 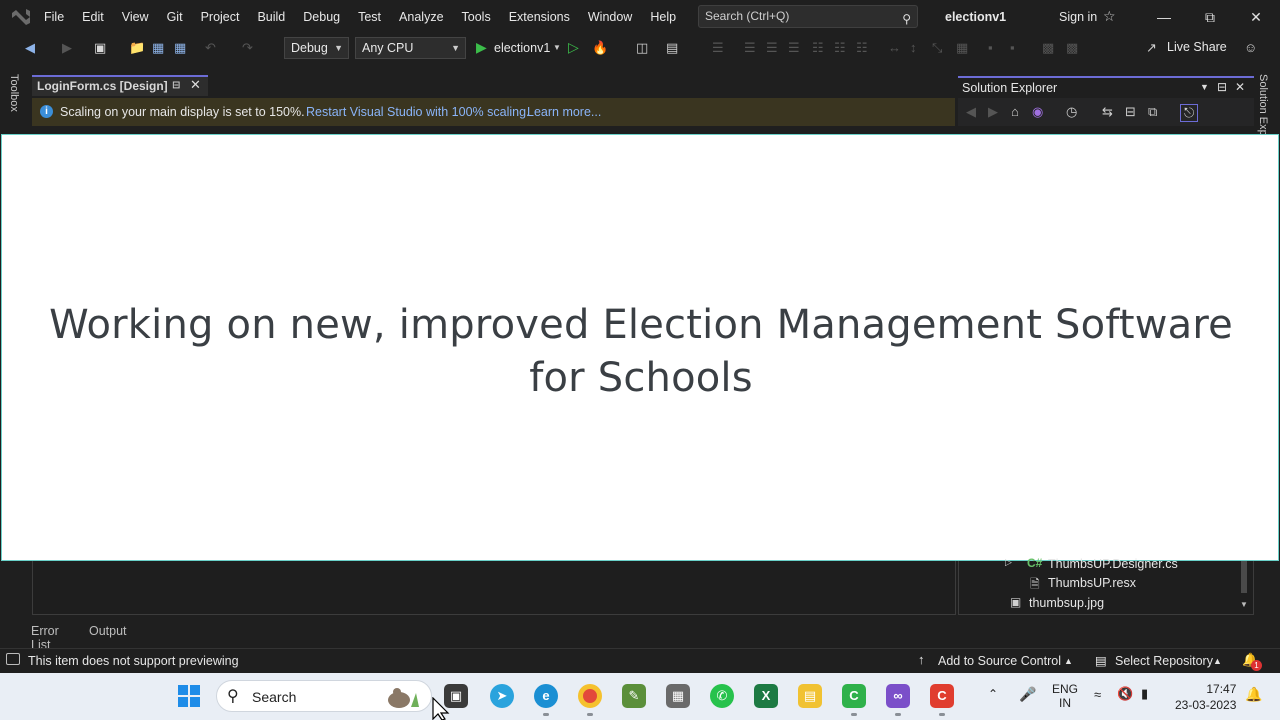 What do you see at coordinates (180, 48) in the screenshot?
I see `save-all-icon: ▦` at bounding box center [180, 48].